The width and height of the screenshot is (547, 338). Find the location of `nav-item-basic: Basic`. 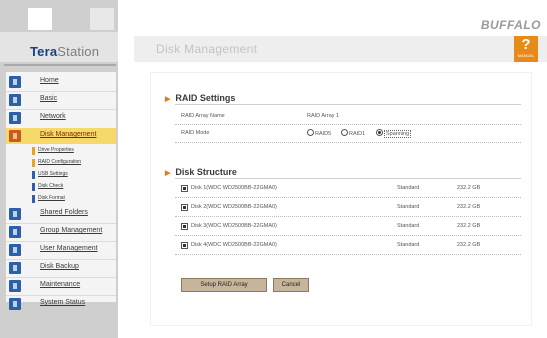

nav-item-basic: Basic is located at coordinates (61, 100).